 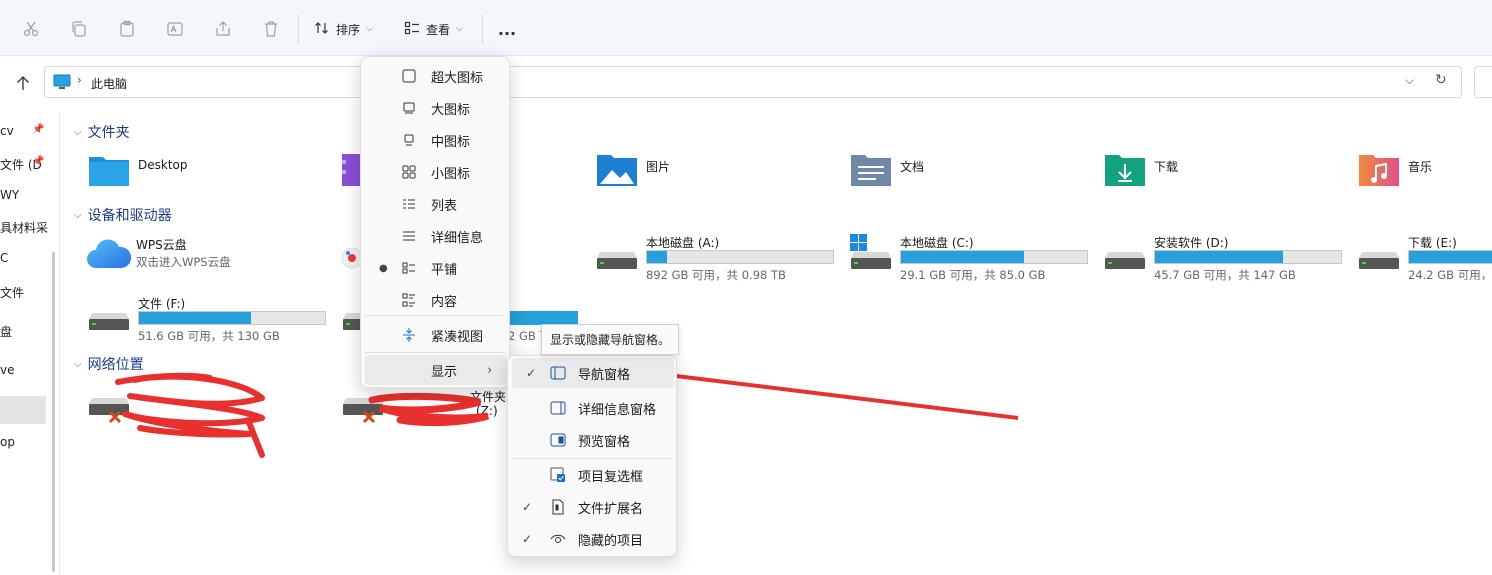 I want to click on wps-cloud-drive: WPS云盘 双击进入WPS云盘, so click(x=206, y=258).